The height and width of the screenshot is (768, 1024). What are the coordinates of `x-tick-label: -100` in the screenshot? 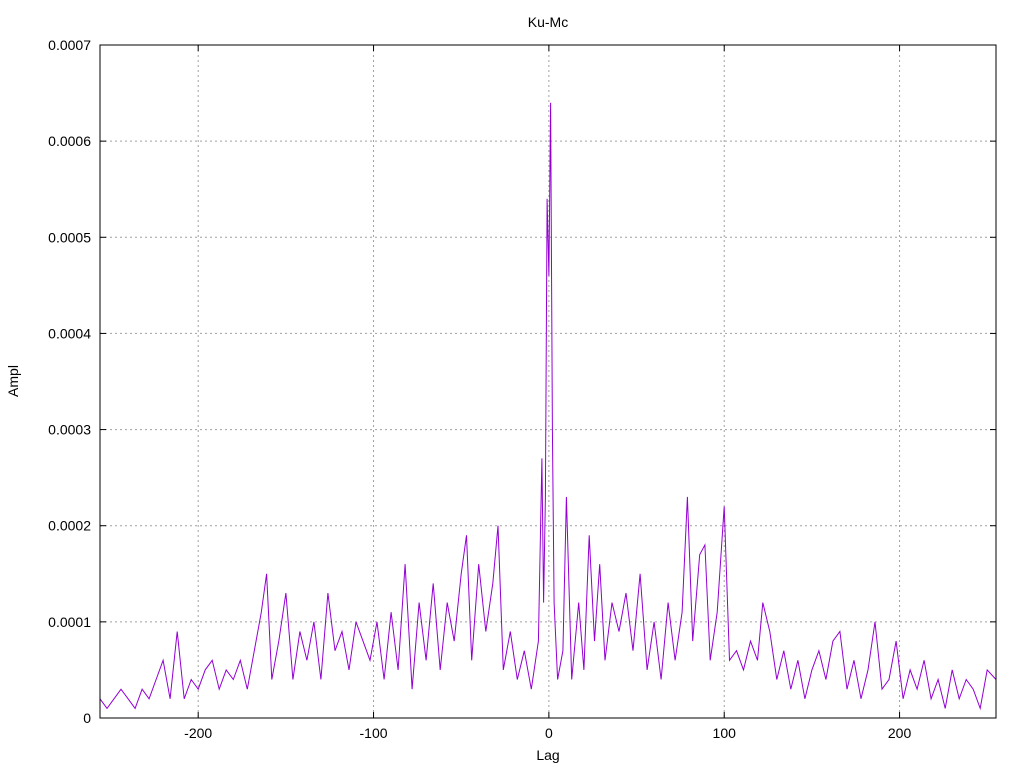 It's located at (374, 733).